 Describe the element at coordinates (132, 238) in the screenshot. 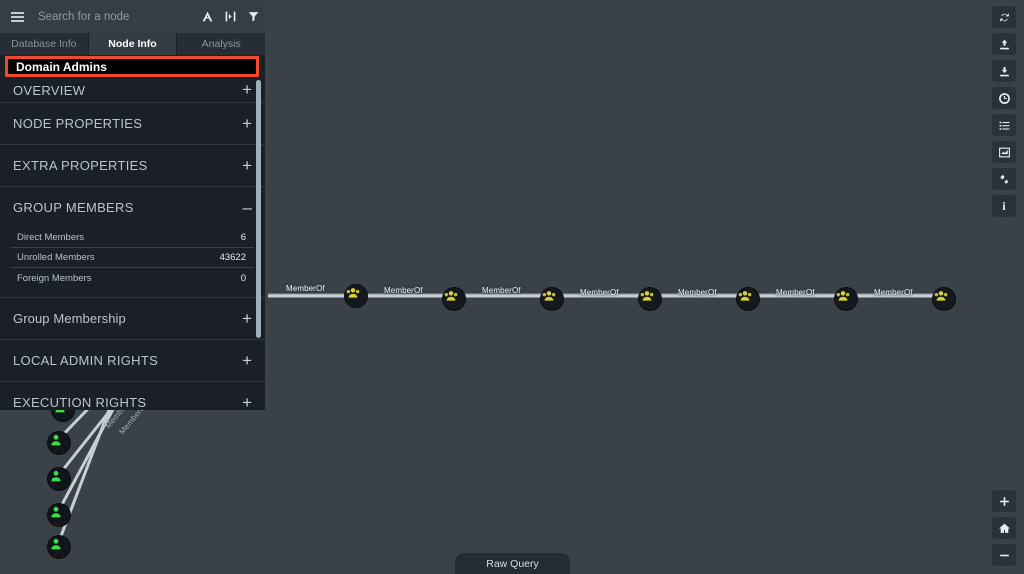

I see `list-item: Direct Members 6` at that location.